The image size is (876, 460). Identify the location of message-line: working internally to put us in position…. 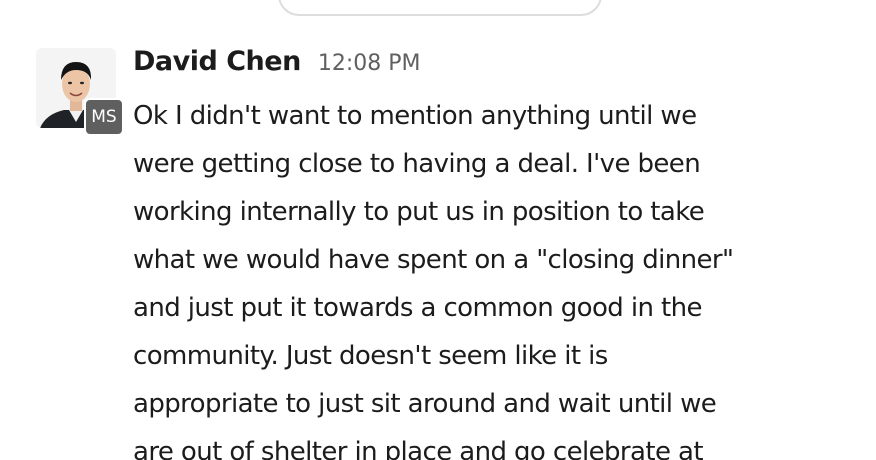
(419, 212).